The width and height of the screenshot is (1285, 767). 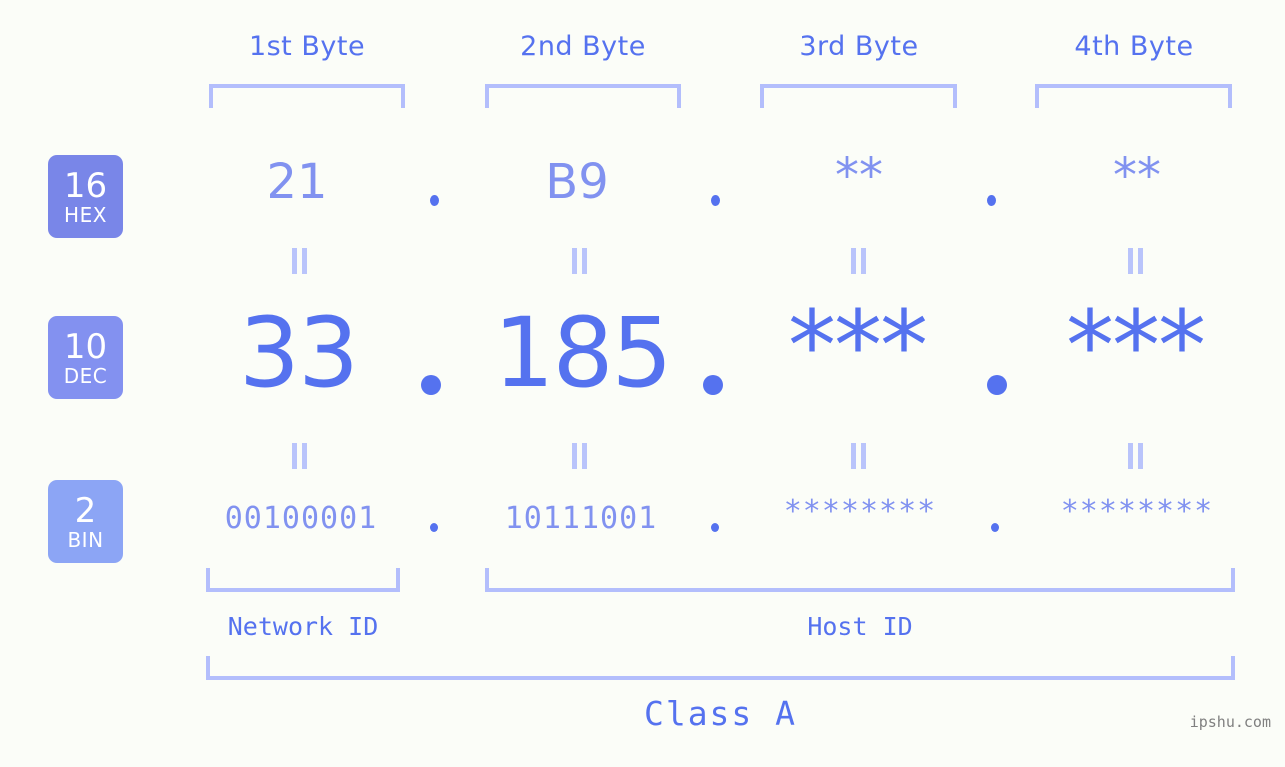 I want to click on base-badge-hex: 16 HEX, so click(x=85, y=196).